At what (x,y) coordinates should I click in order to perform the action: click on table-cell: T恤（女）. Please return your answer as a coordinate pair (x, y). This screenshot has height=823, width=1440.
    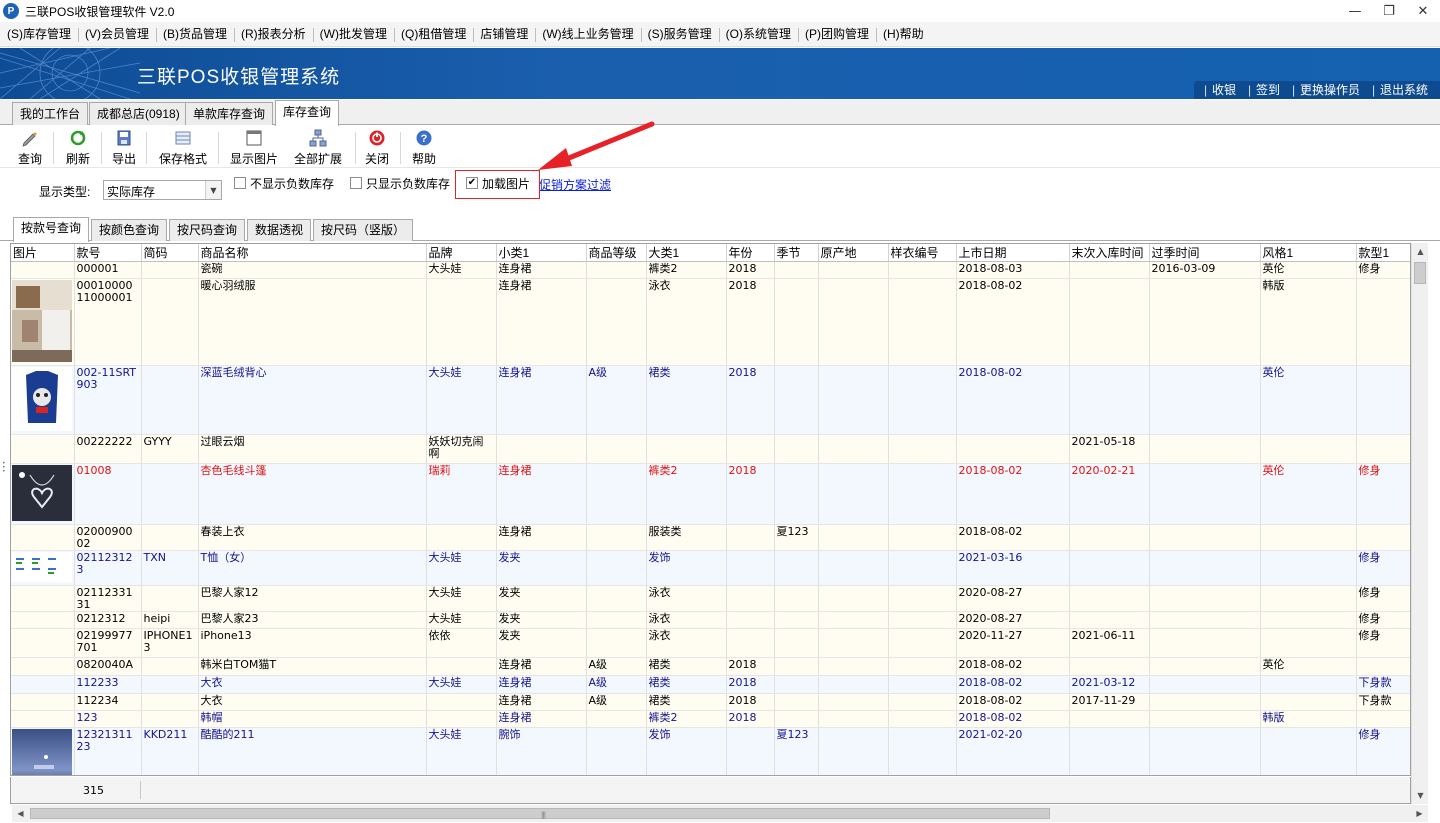
    Looking at the image, I should click on (312, 568).